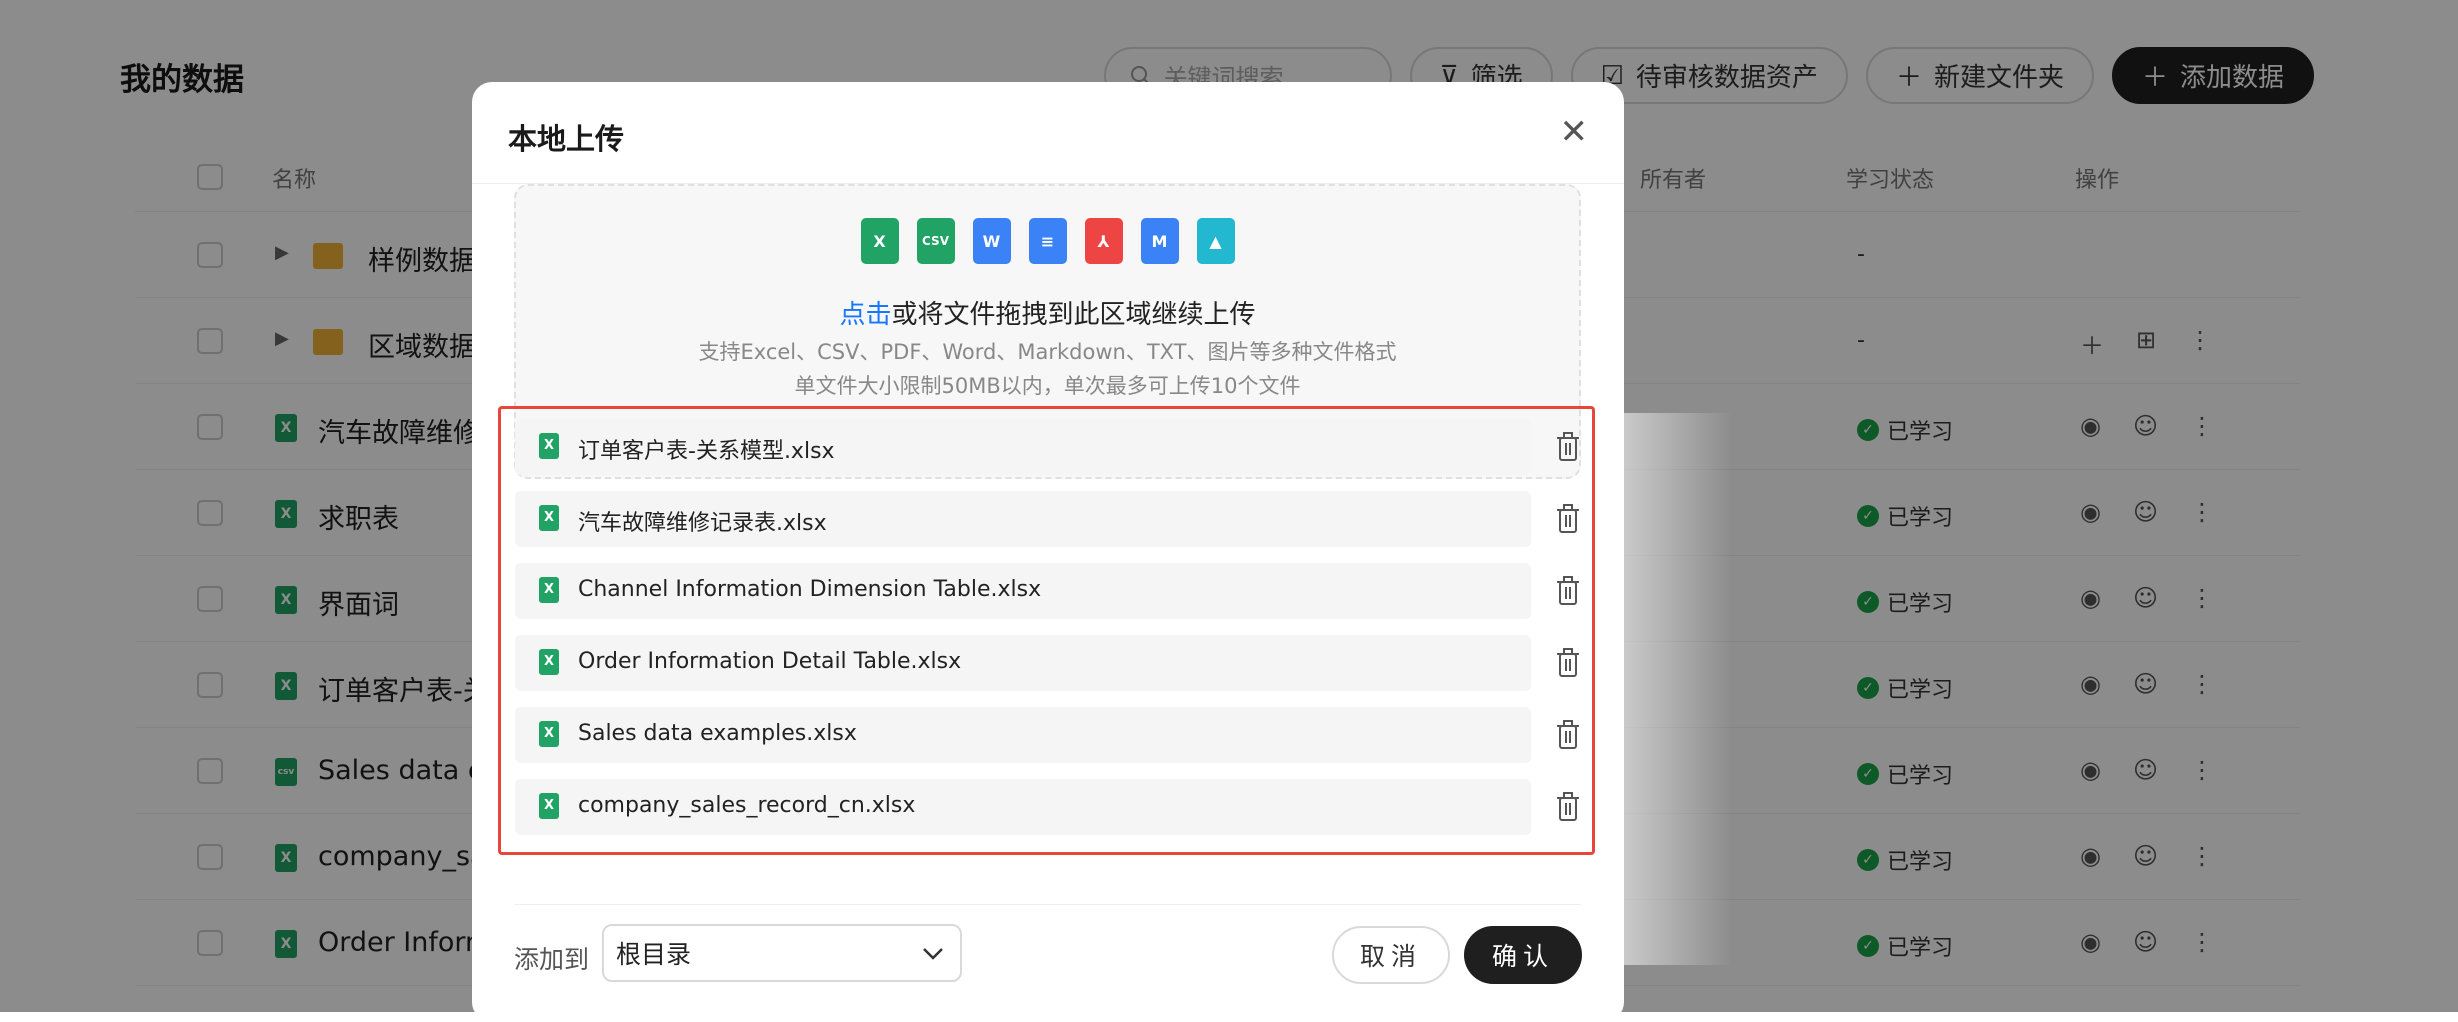  I want to click on close-icon: ✕, so click(1574, 132).